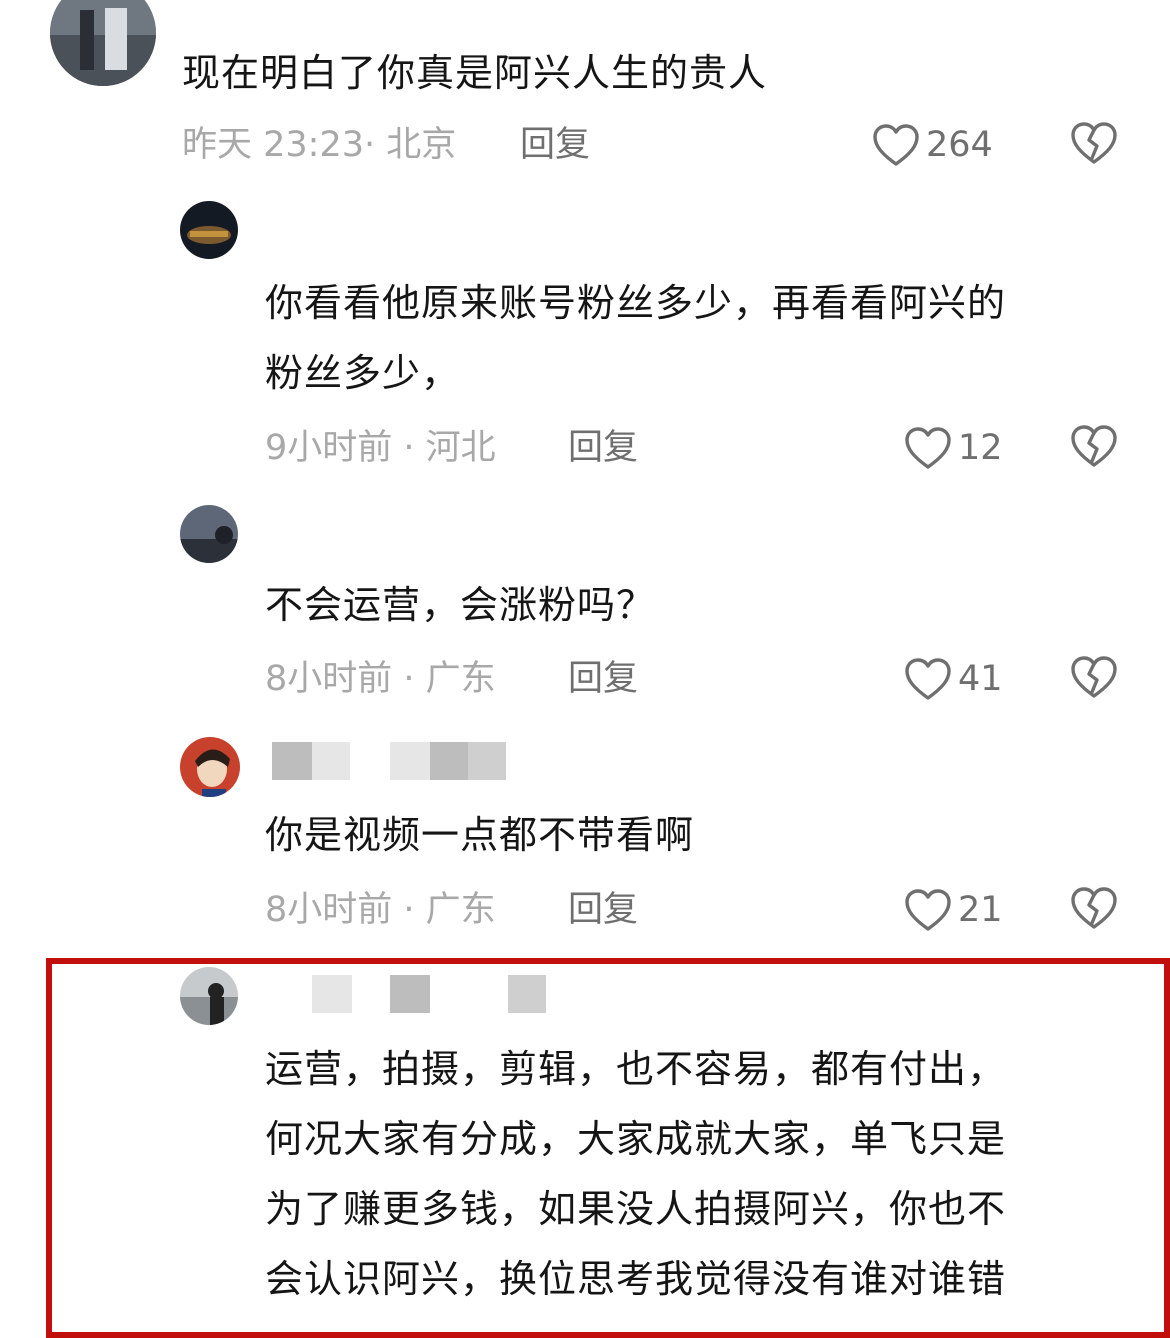 This screenshot has width=1170, height=1338. I want to click on comment-line: 现在明白了你真是阿兴人生的贵人, so click(475, 73).